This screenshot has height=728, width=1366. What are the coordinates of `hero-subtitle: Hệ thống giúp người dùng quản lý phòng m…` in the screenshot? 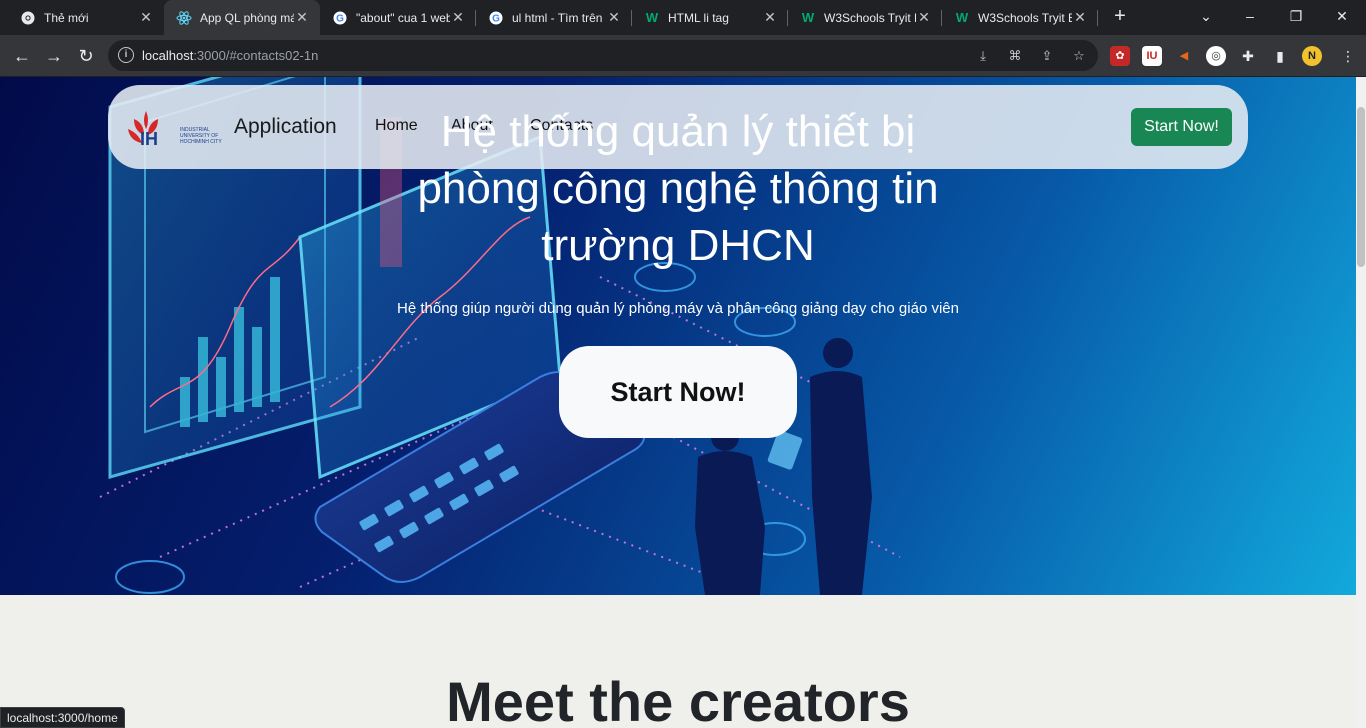 It's located at (678, 308).